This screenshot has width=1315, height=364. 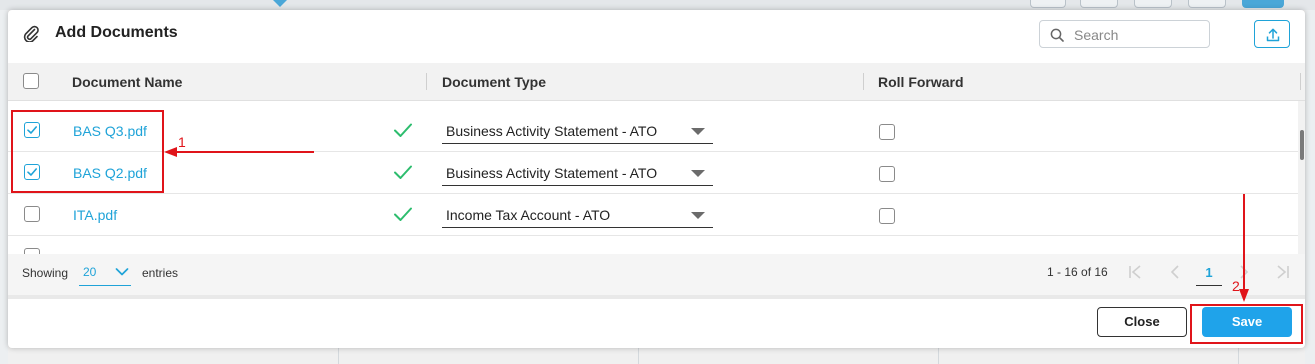 I want to click on annotation-arrow-1-head, so click(x=170, y=152).